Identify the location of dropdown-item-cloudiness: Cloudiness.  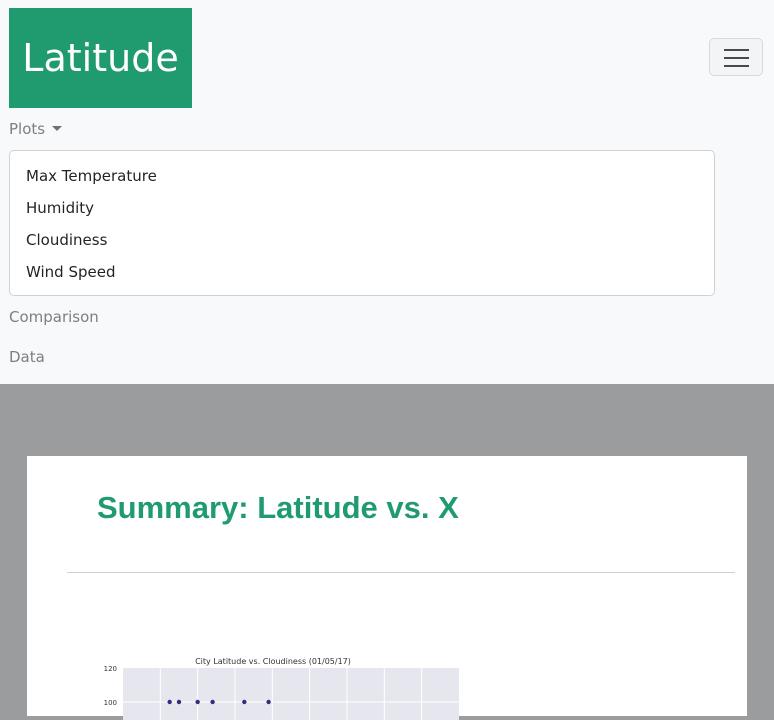
(66, 240).